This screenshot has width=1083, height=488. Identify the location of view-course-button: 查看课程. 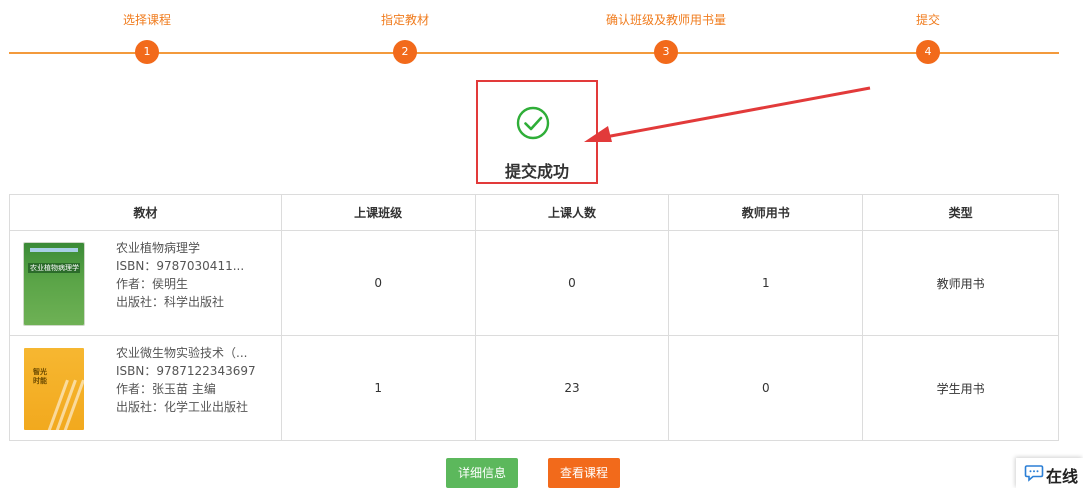
(584, 473).